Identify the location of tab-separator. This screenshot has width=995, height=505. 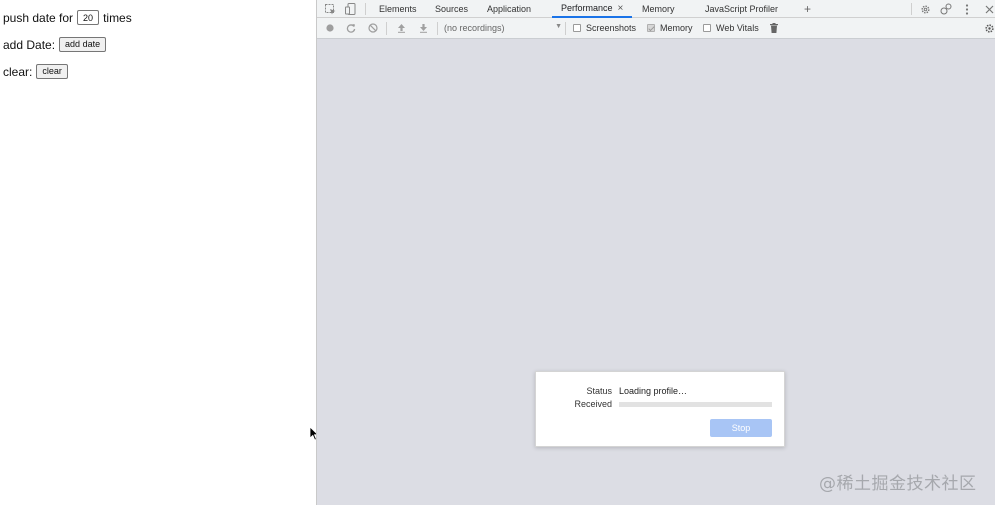
(365, 9).